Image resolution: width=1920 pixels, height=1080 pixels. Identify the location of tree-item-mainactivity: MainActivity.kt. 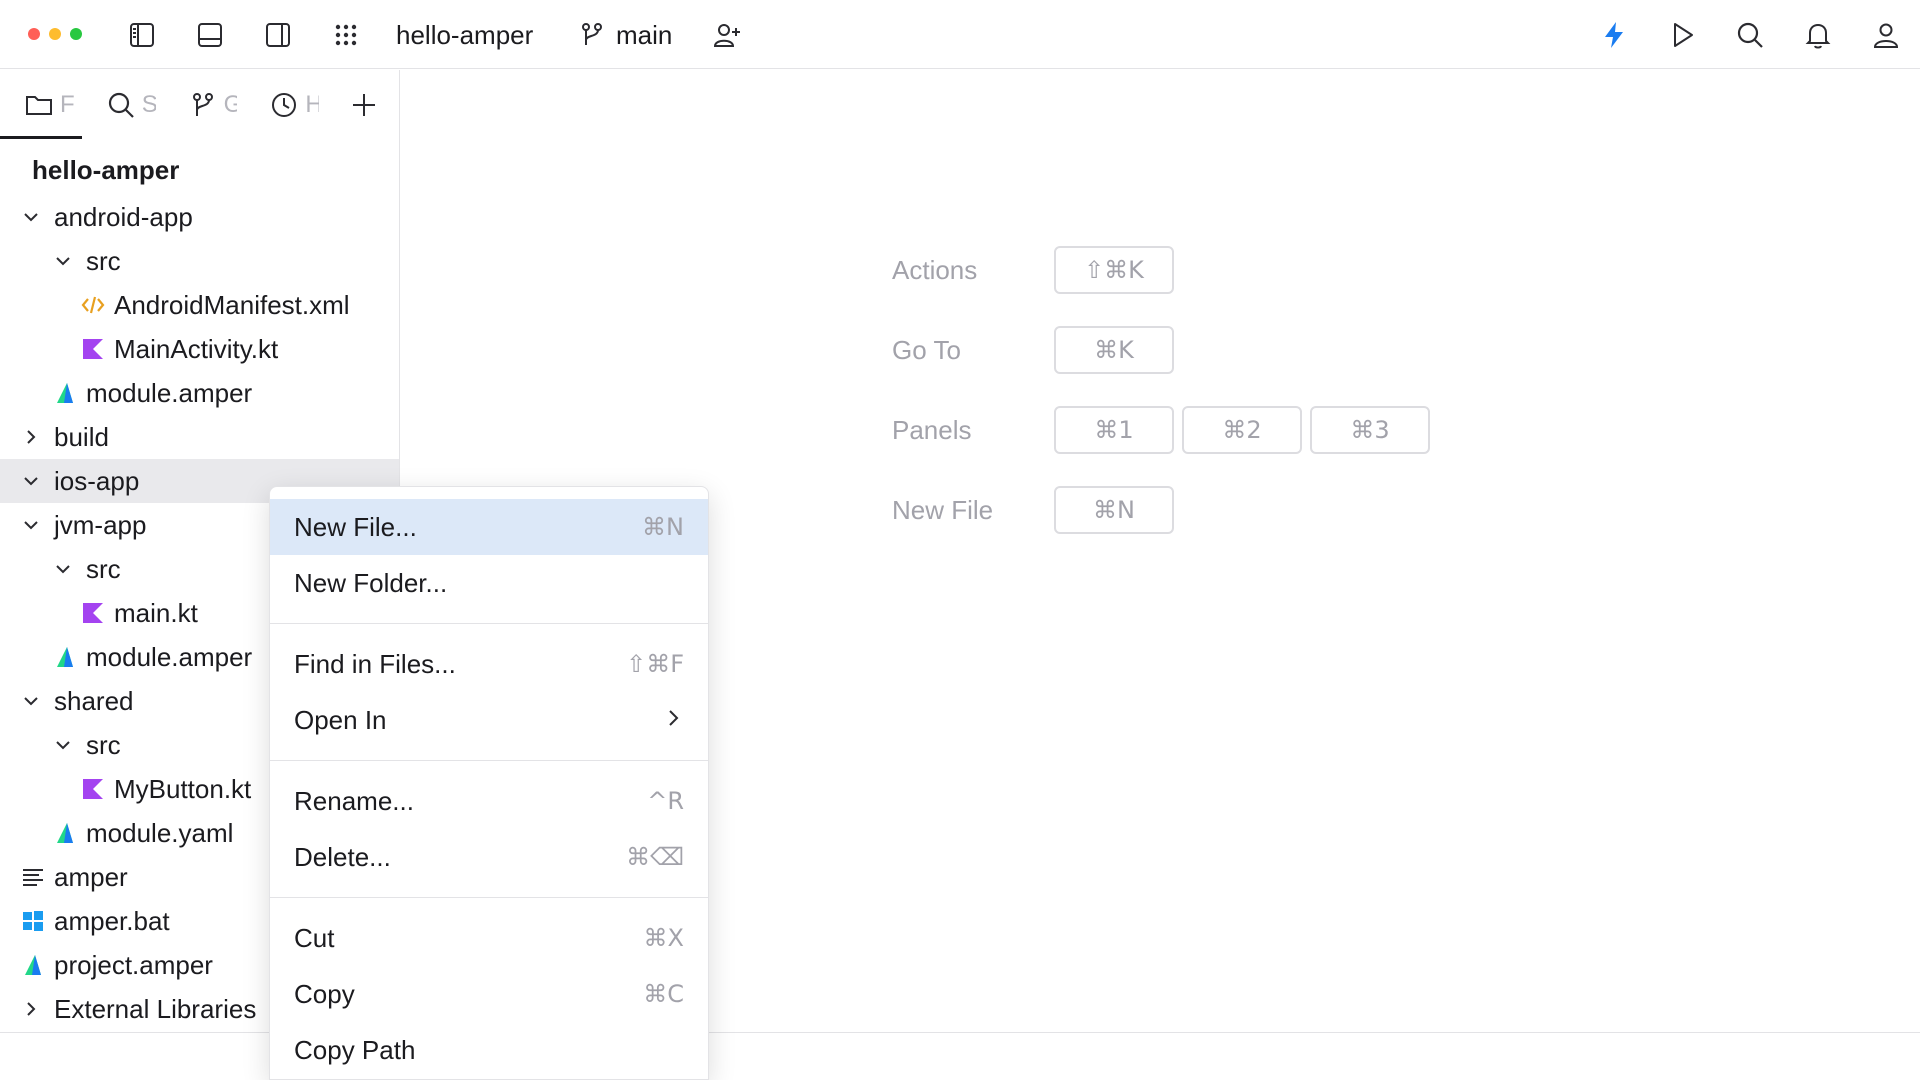
(199, 349).